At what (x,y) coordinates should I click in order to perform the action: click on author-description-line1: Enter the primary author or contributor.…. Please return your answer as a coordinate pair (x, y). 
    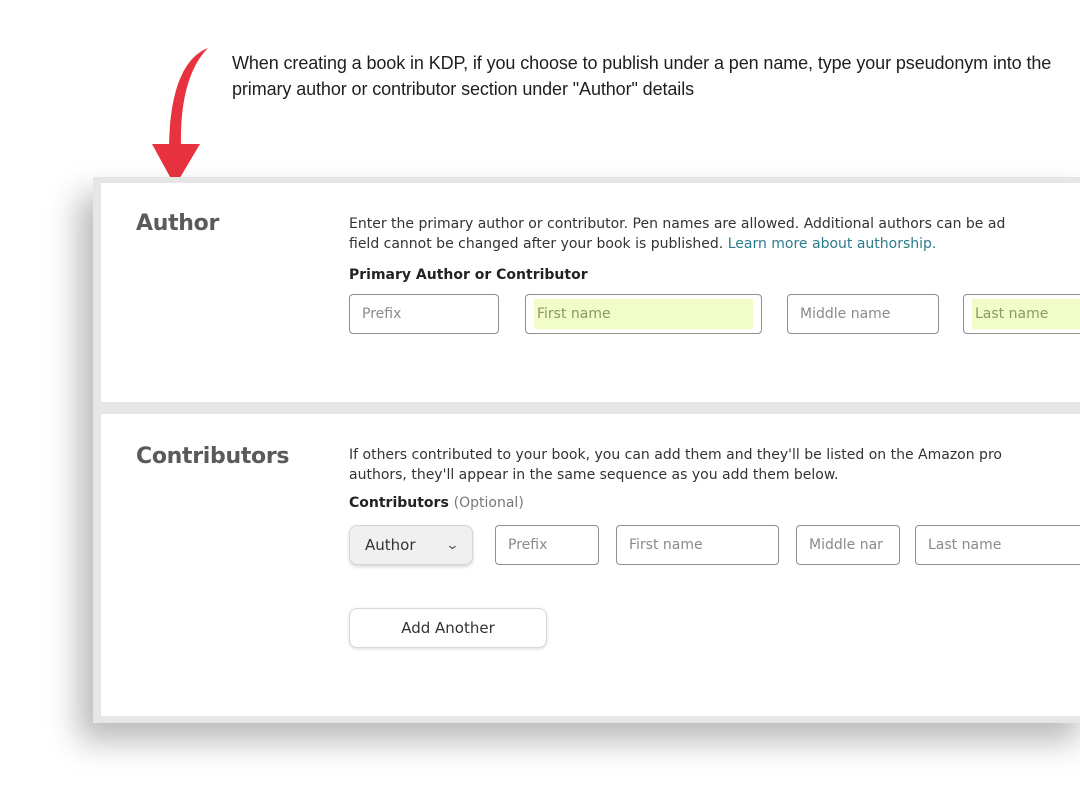
    Looking at the image, I should click on (677, 224).